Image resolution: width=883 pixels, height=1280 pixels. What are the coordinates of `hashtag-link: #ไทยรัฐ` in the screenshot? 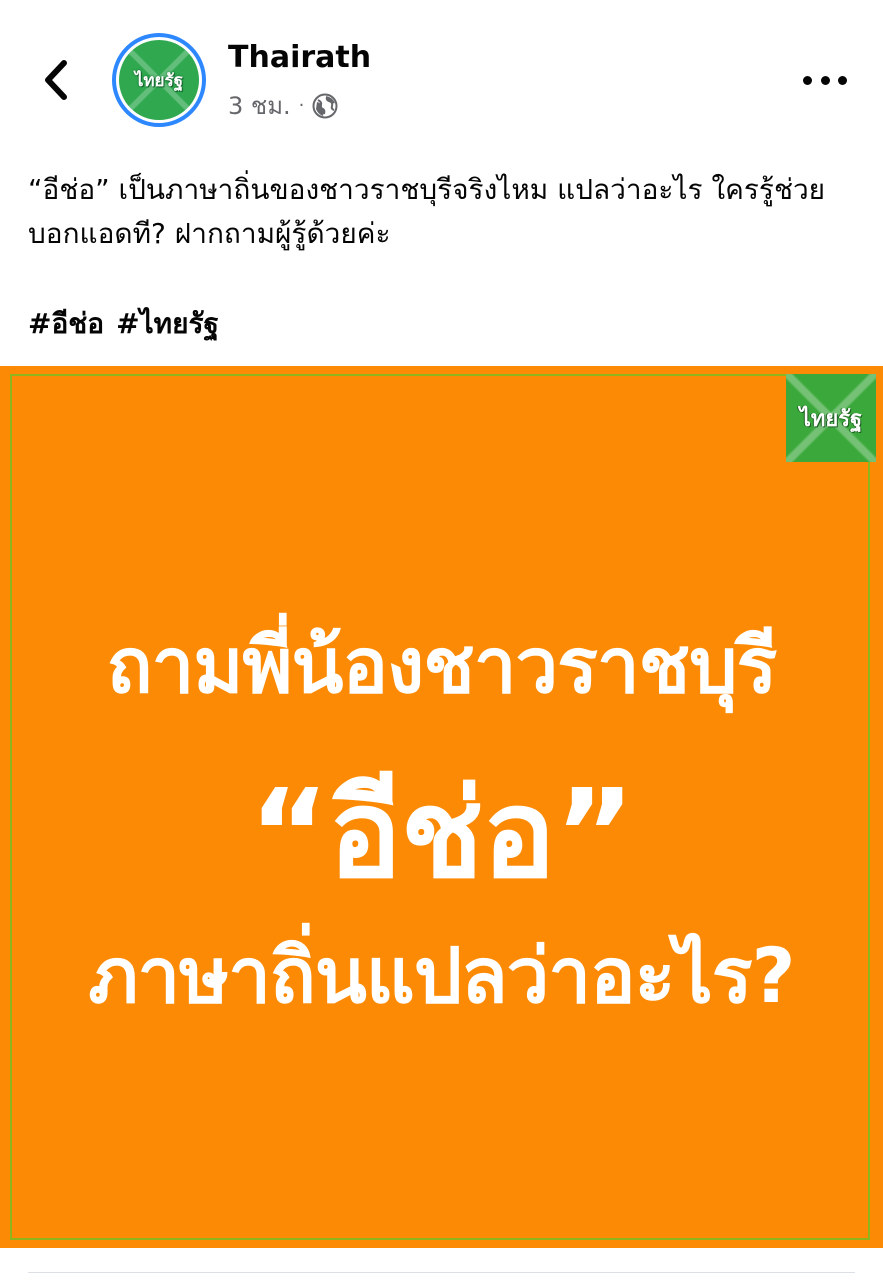 It's located at (167, 324).